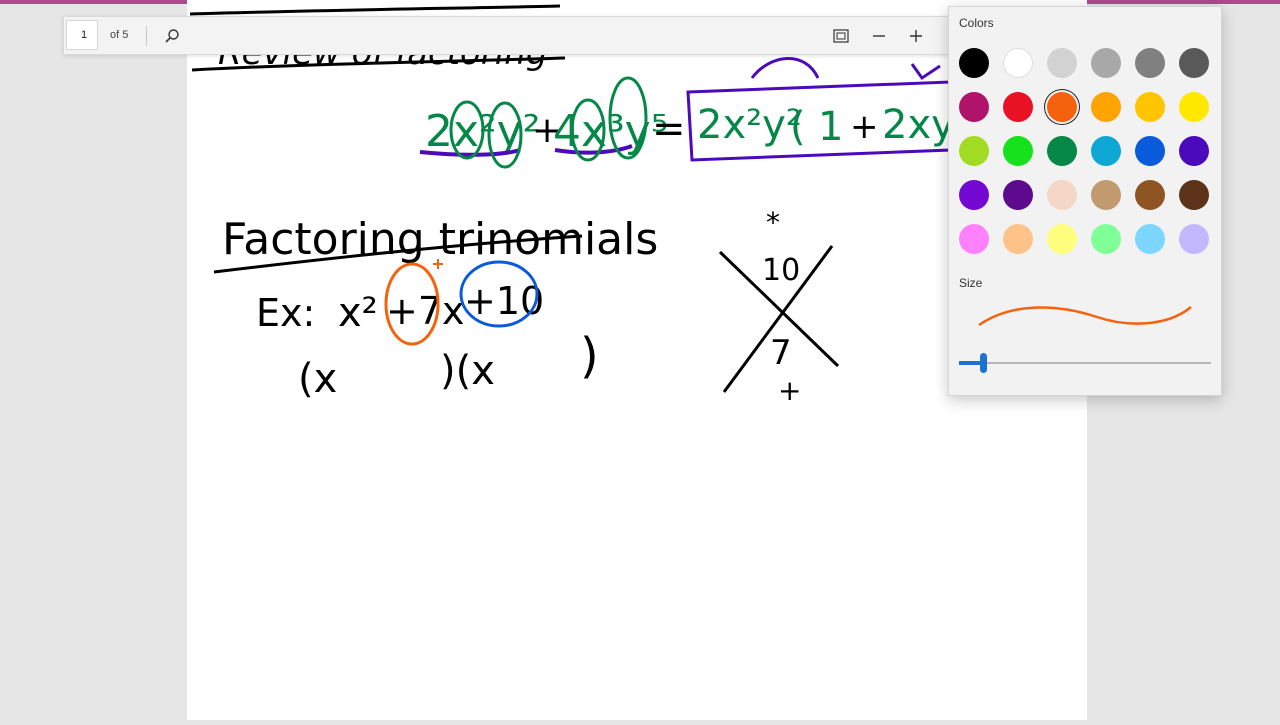 The height and width of the screenshot is (725, 1280). I want to click on toolbar-separator, so click(146, 36).